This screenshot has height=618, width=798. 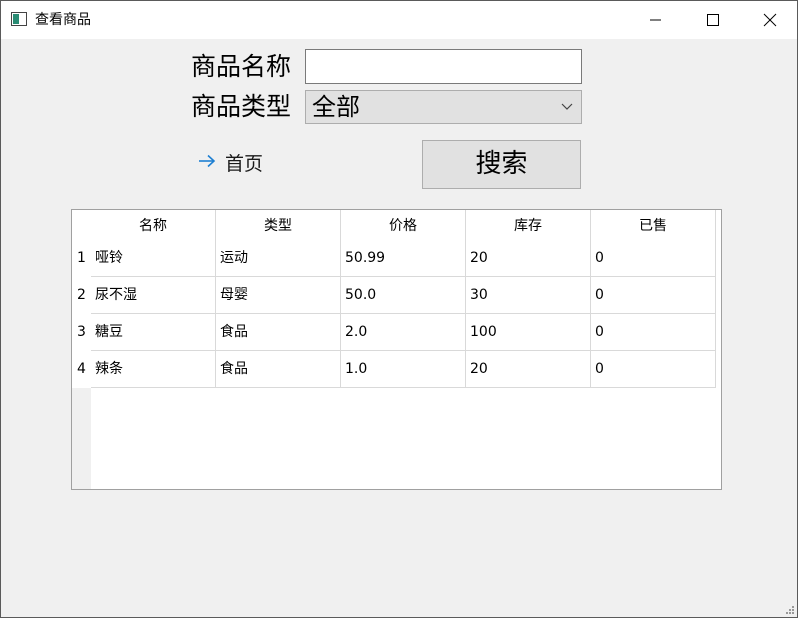 What do you see at coordinates (244, 164) in the screenshot?
I see `home-link-label: 首页` at bounding box center [244, 164].